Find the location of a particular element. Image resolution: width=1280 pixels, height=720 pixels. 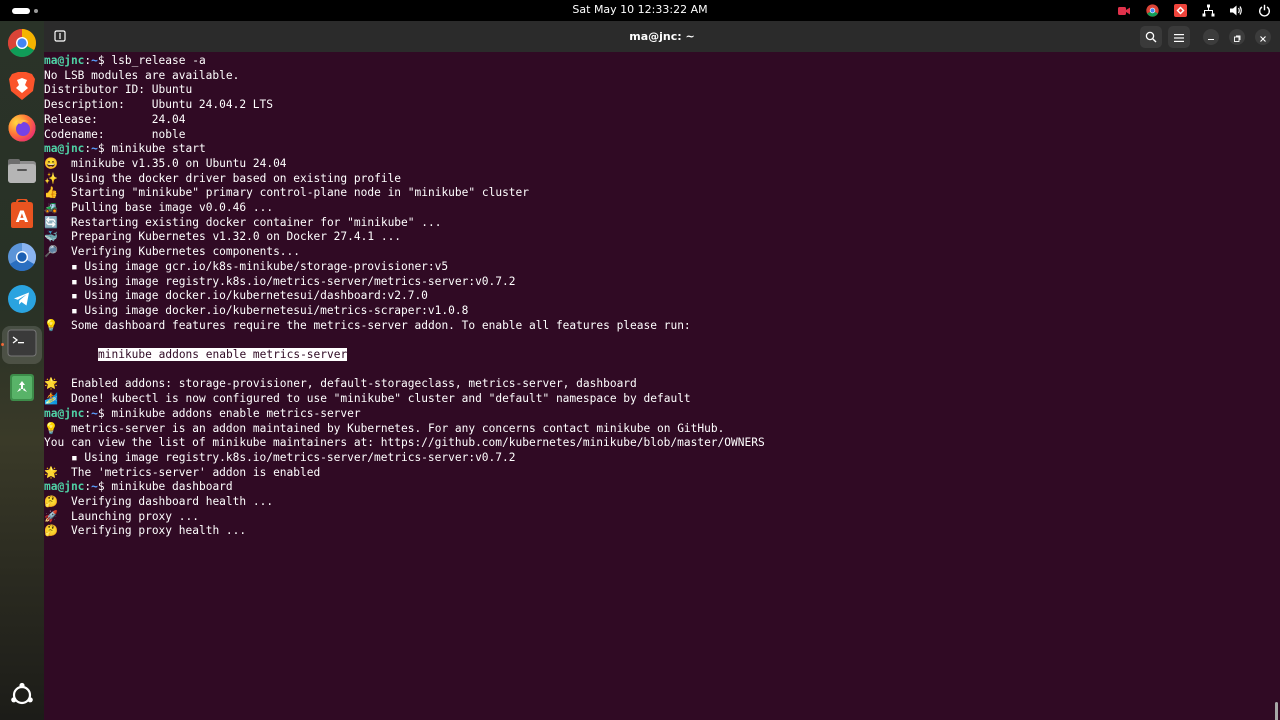

maximize-button is located at coordinates (1237, 37).